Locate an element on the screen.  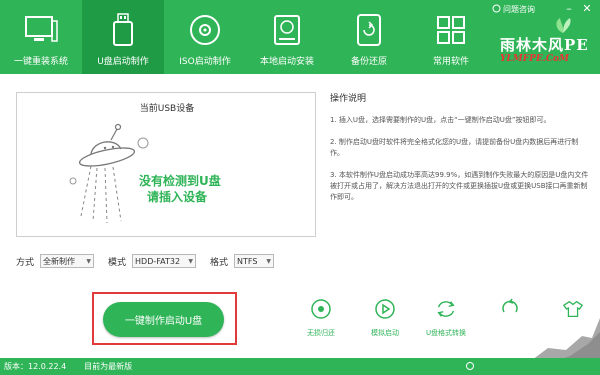
nav-label: 一键重装系统 is located at coordinates (40, 62).